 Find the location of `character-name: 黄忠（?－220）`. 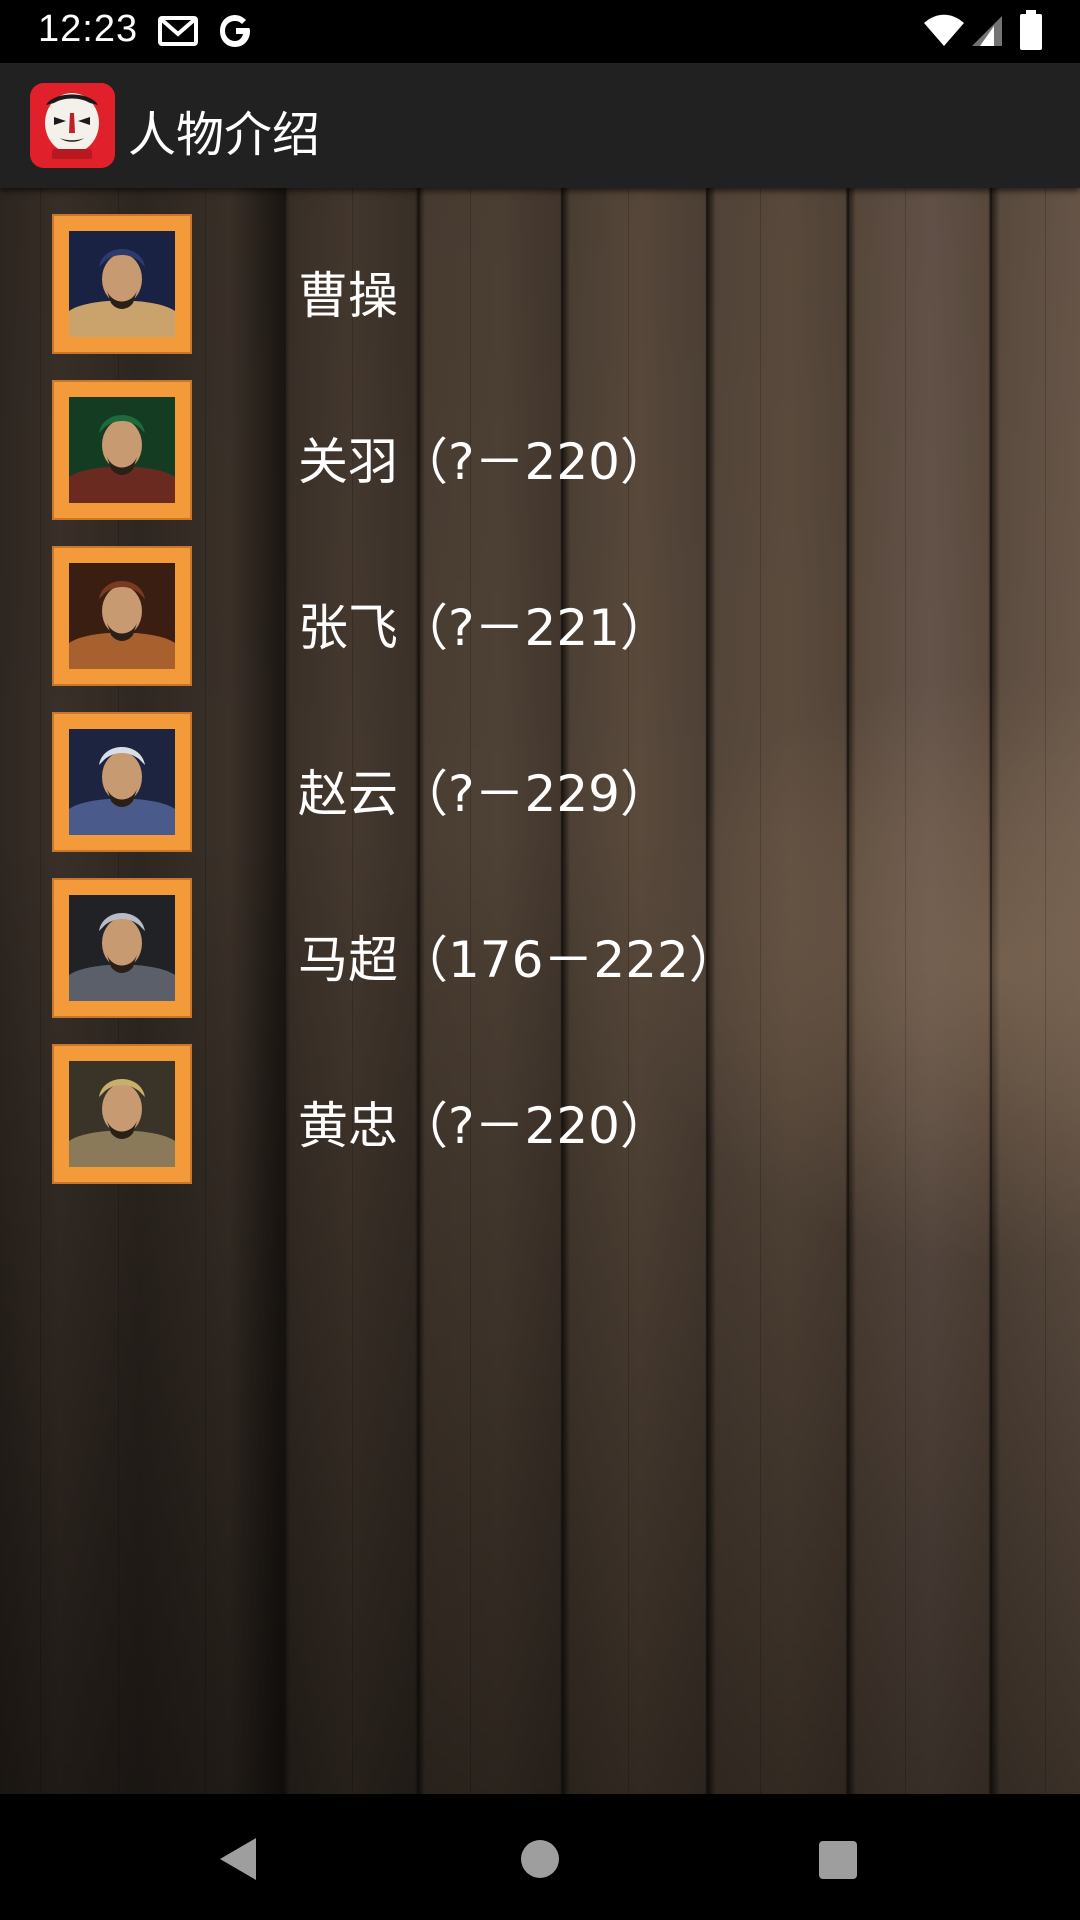

character-name: 黄忠（?－220） is located at coordinates (484, 1126).